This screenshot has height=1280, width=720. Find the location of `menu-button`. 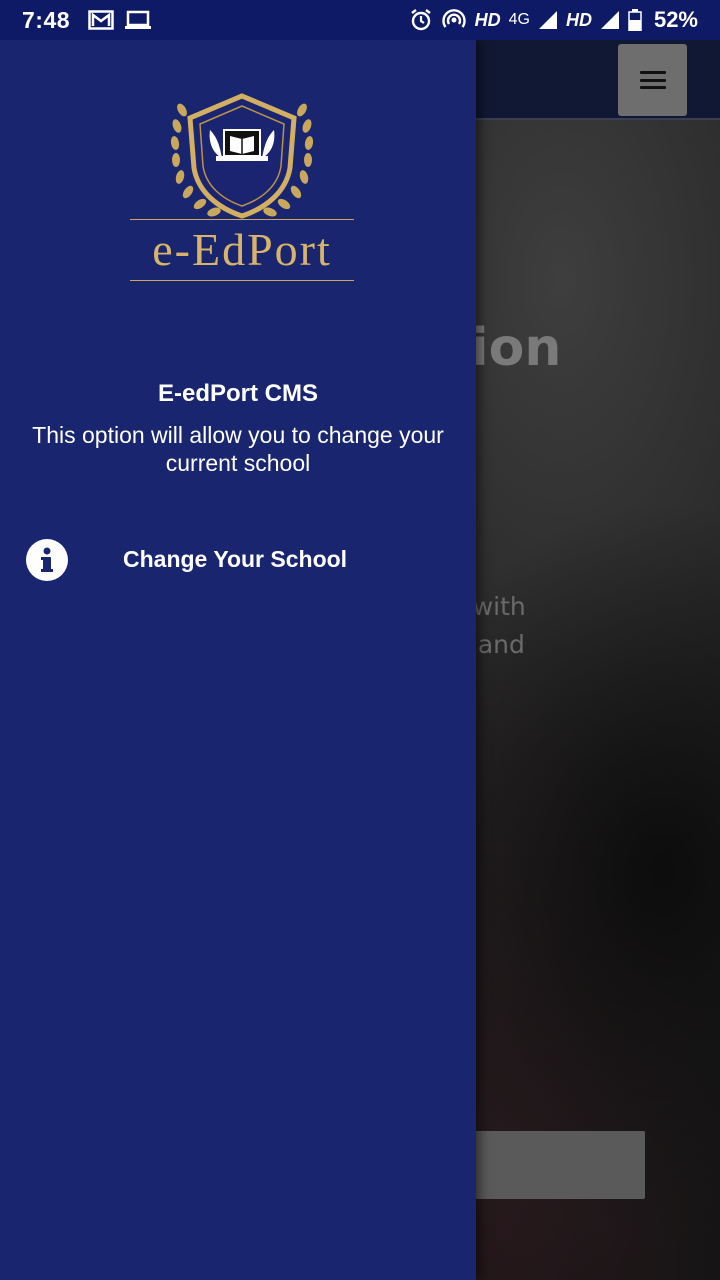

menu-button is located at coordinates (652, 80).